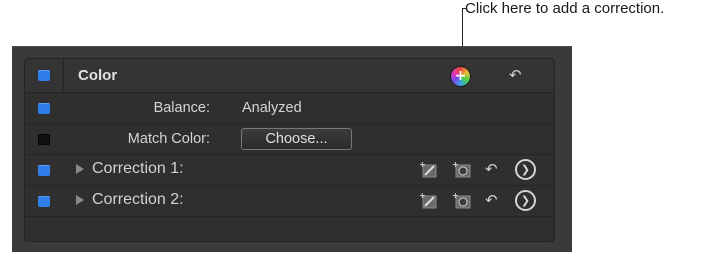 Image resolution: width=714 pixels, height=254 pixels. Describe the element at coordinates (44, 201) in the screenshot. I see `correction-2-enable-checkbox` at that location.